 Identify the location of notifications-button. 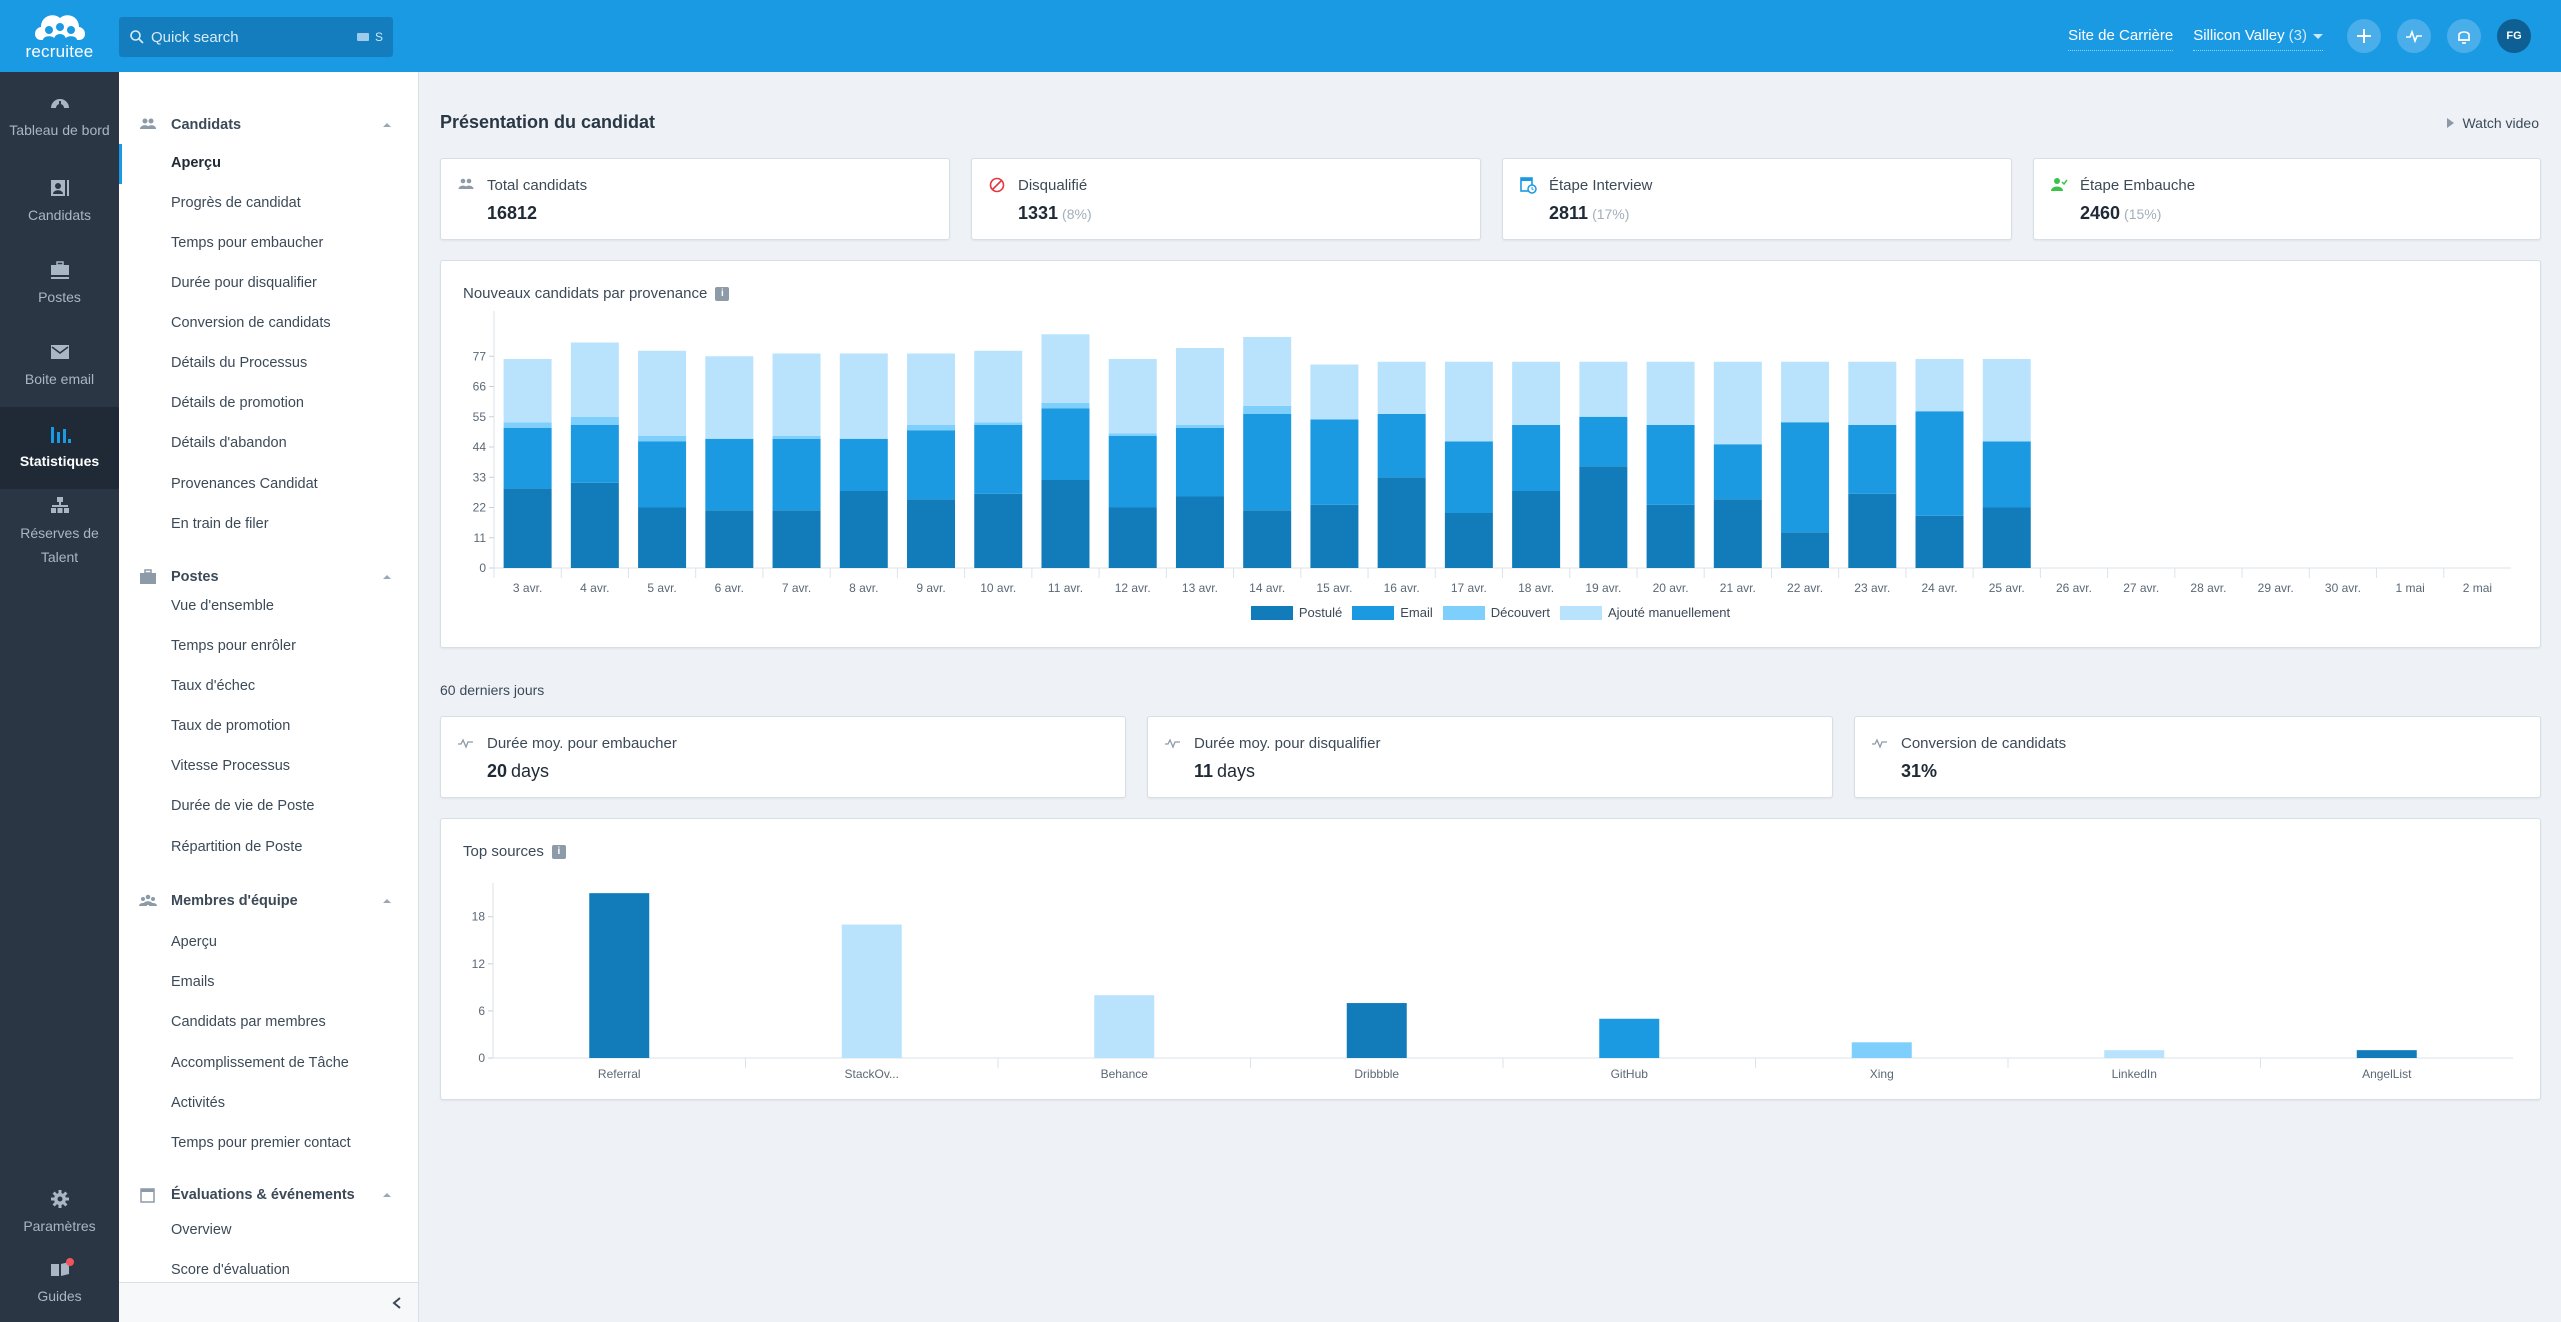
(2464, 36).